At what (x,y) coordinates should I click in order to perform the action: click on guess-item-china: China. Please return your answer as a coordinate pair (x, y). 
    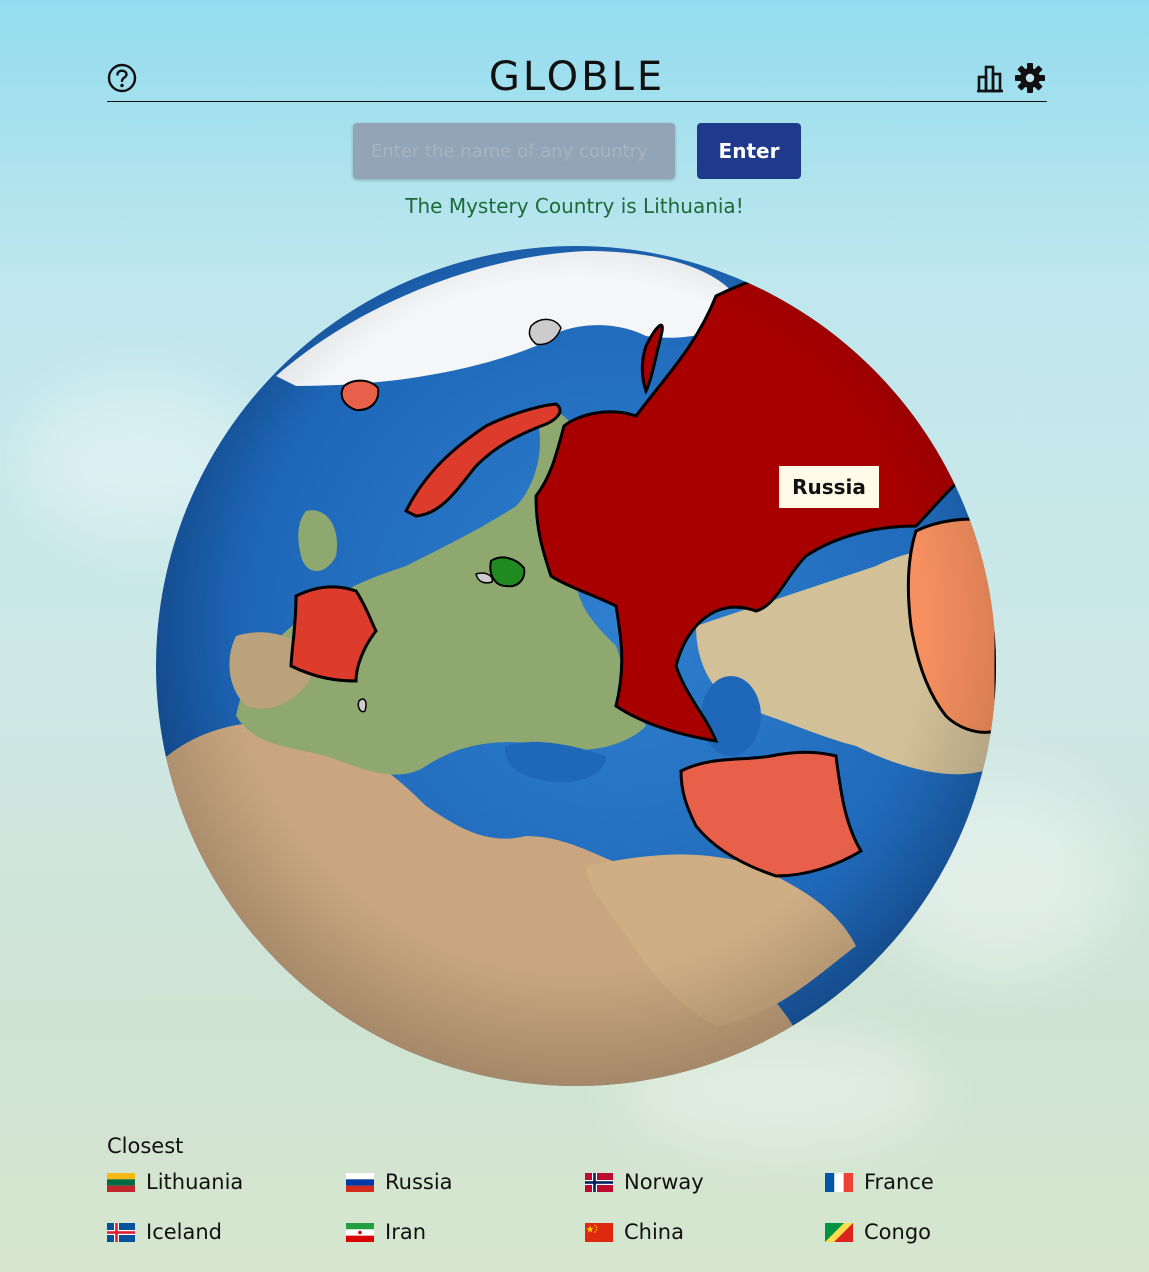
    Looking at the image, I should click on (634, 1232).